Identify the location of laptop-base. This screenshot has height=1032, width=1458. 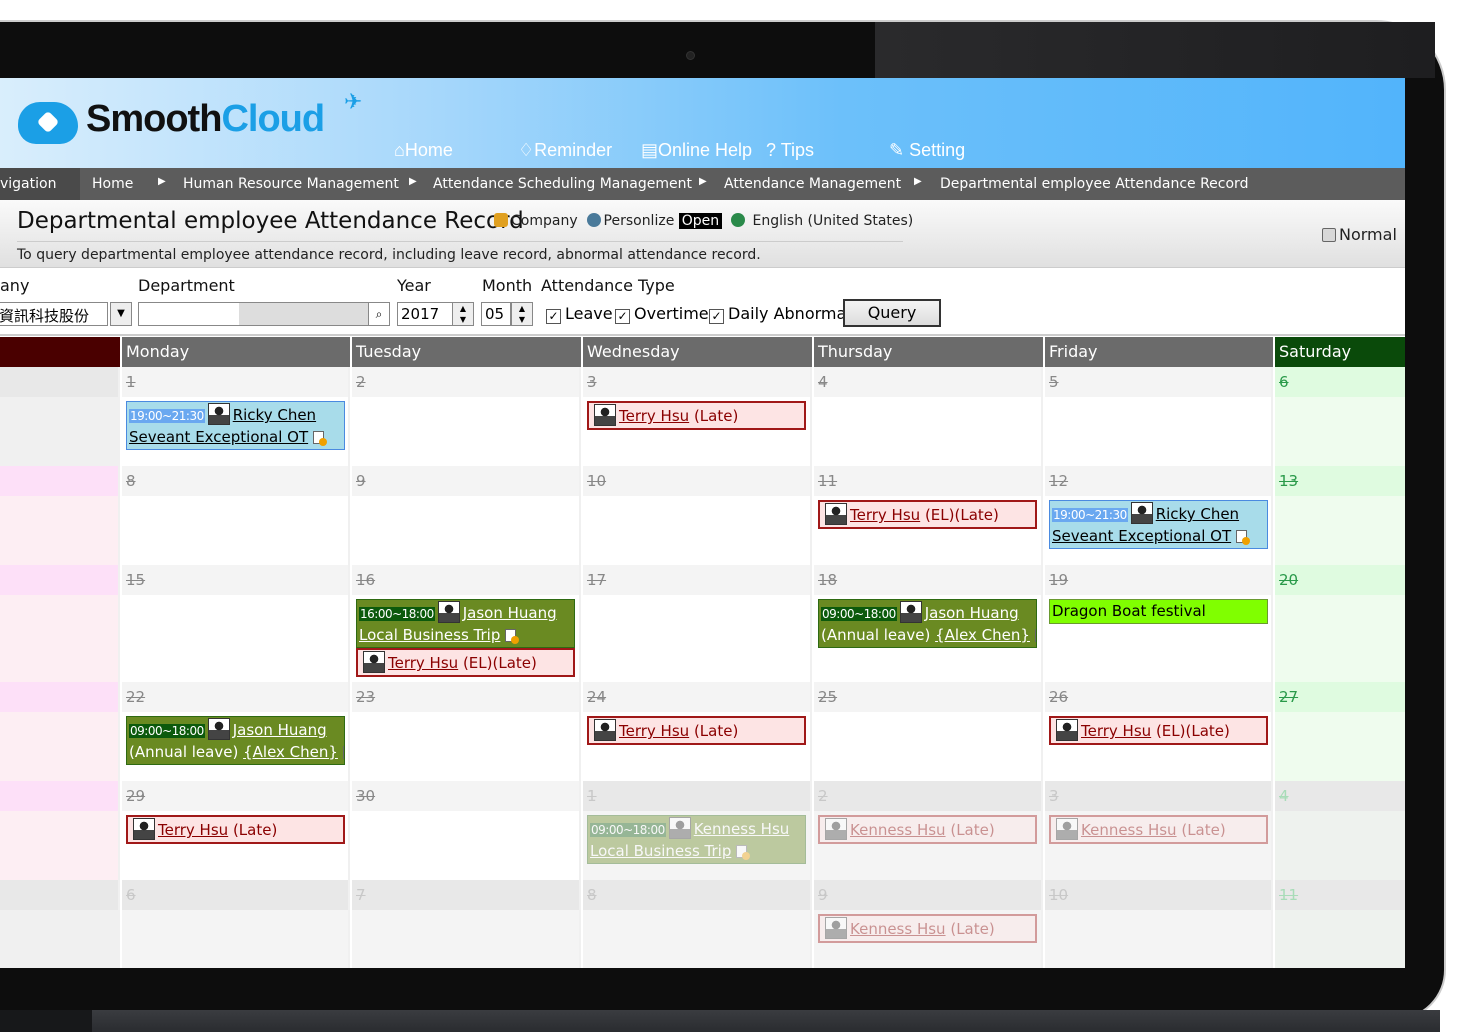
(720, 1021).